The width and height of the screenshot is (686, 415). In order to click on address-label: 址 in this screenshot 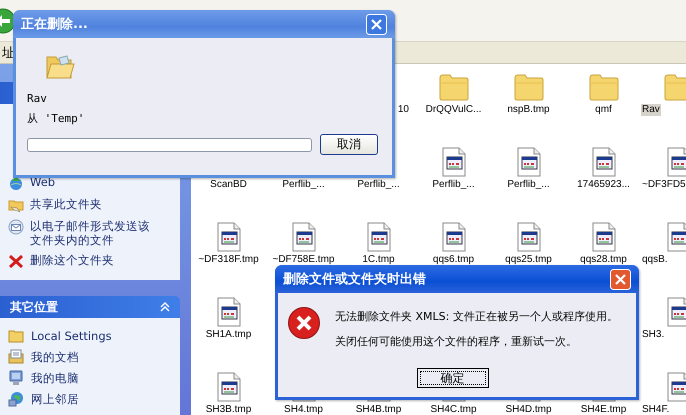, I will do `click(8, 53)`.